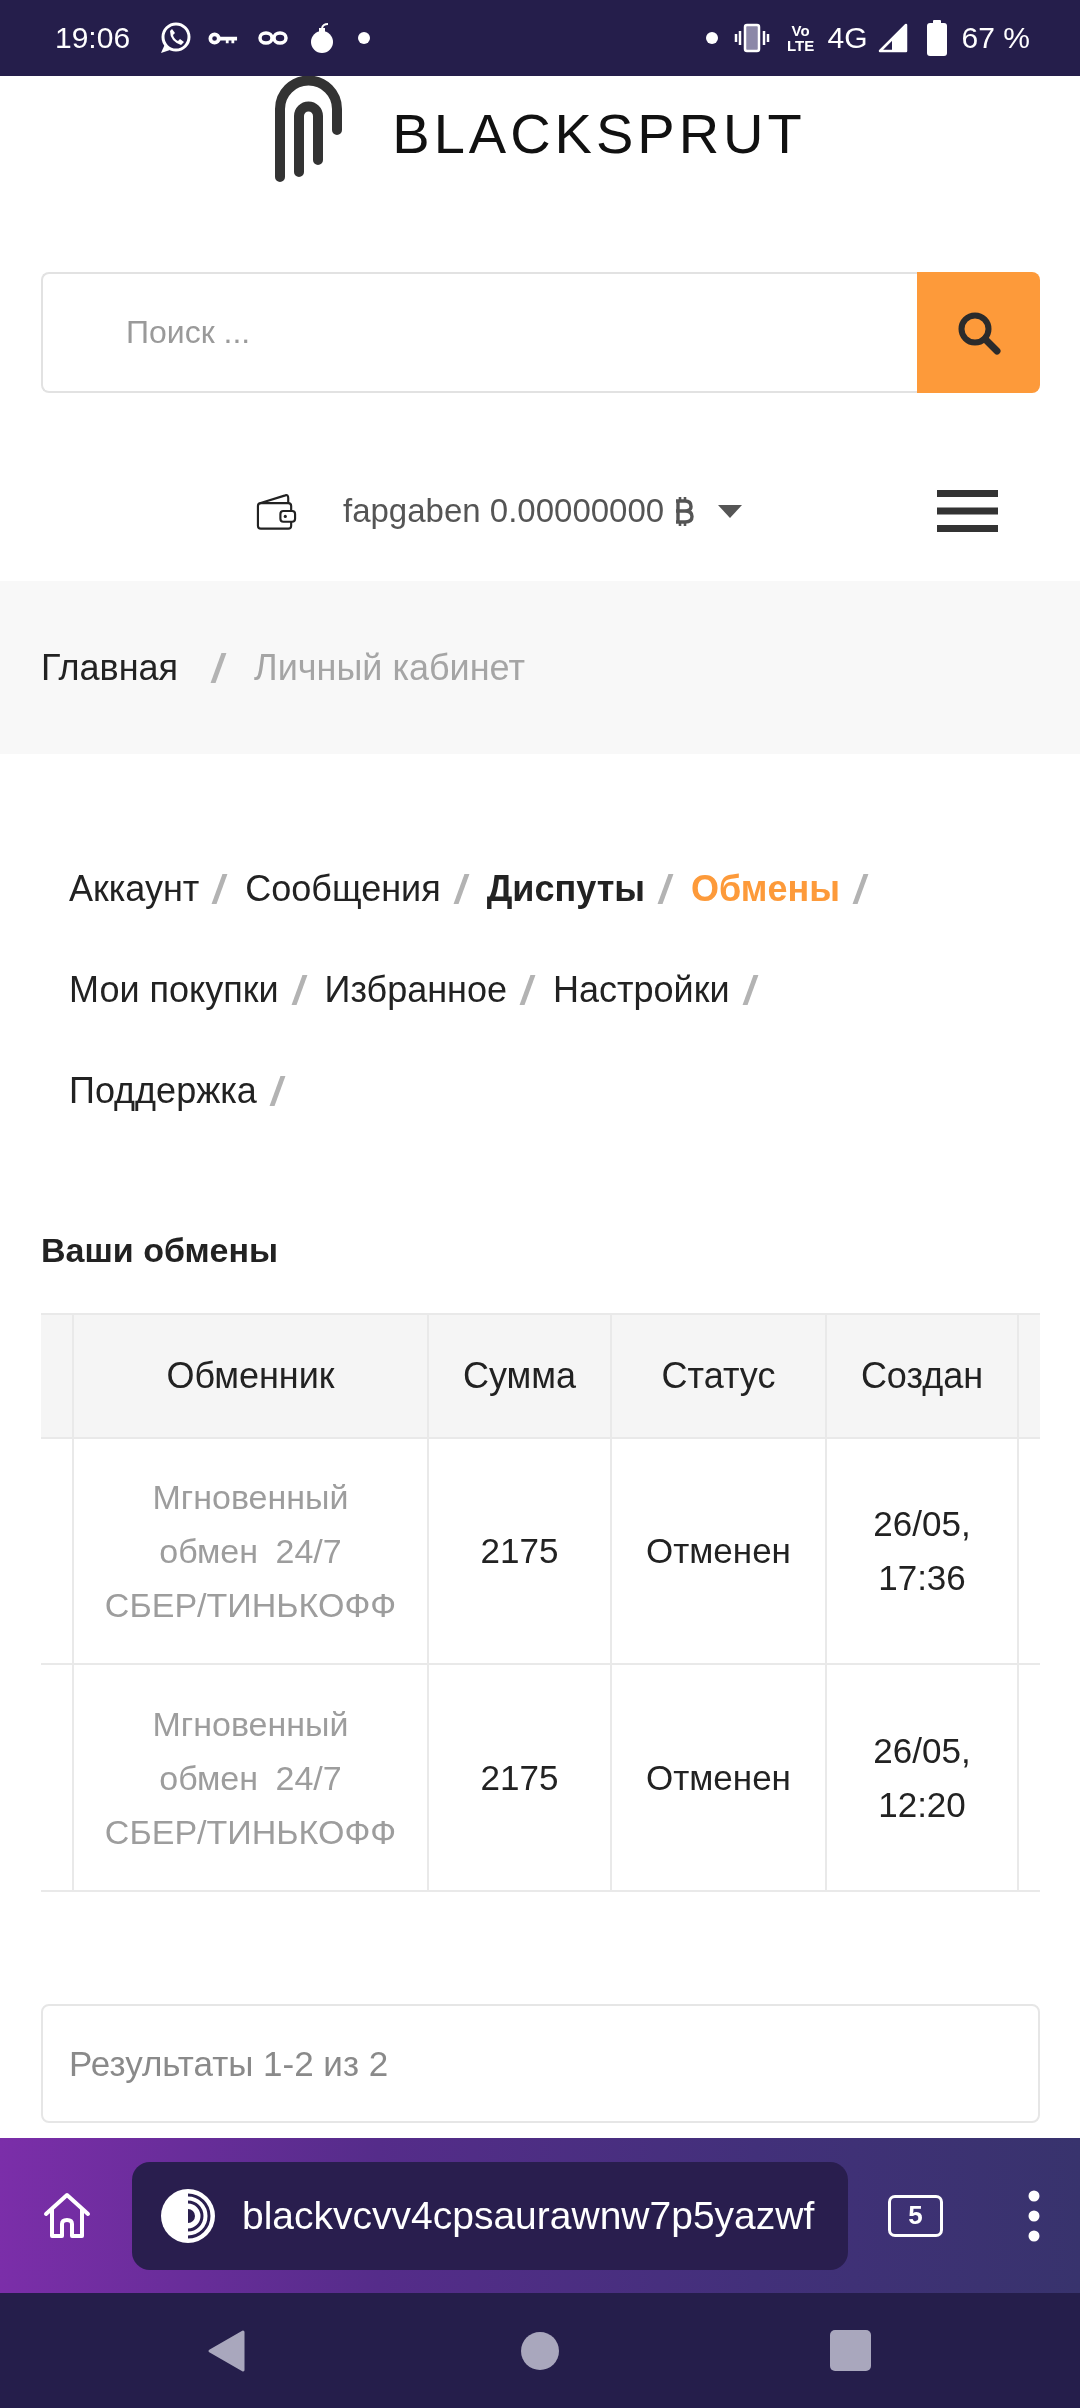 This screenshot has height=2408, width=1080. I want to click on status-time: 19:06, so click(93, 38).